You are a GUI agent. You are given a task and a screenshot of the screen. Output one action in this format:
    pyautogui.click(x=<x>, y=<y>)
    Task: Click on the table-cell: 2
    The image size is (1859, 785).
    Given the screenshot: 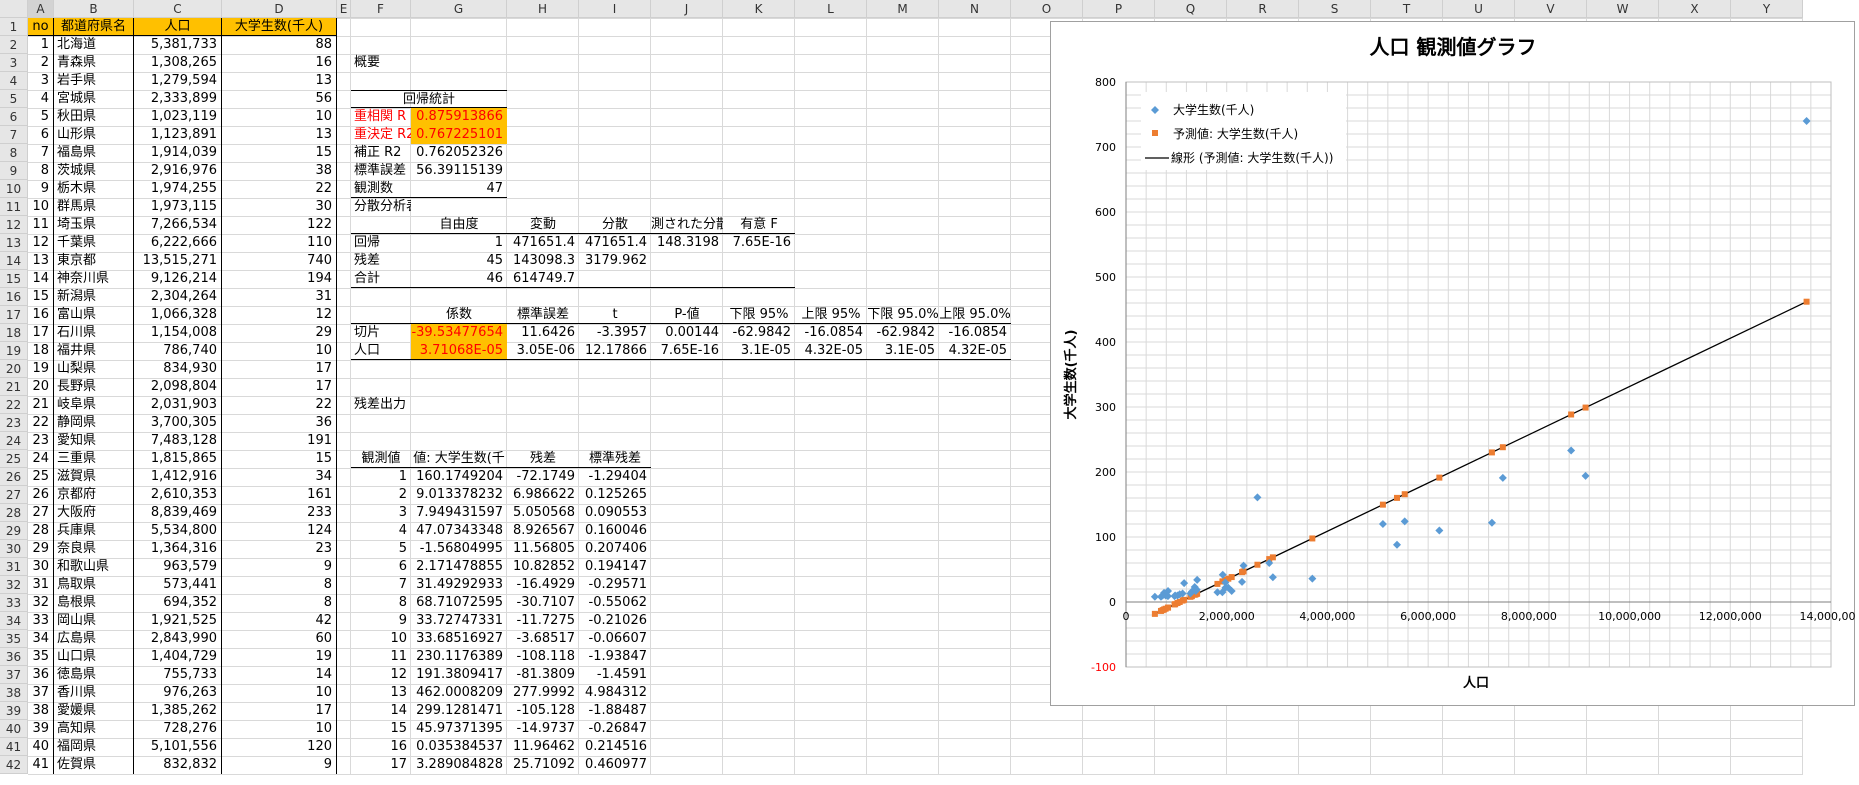 What is the action you would take?
    pyautogui.click(x=41, y=63)
    